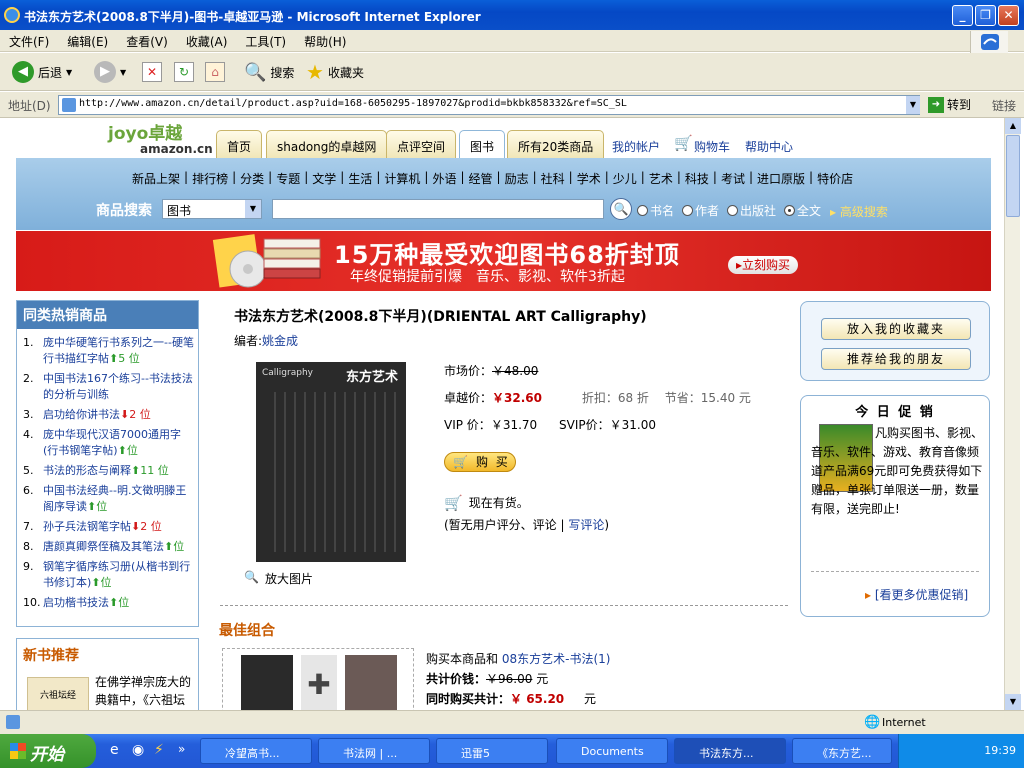  What do you see at coordinates (1013, 702) in the screenshot?
I see `scroll-down-icon: ▼` at bounding box center [1013, 702].